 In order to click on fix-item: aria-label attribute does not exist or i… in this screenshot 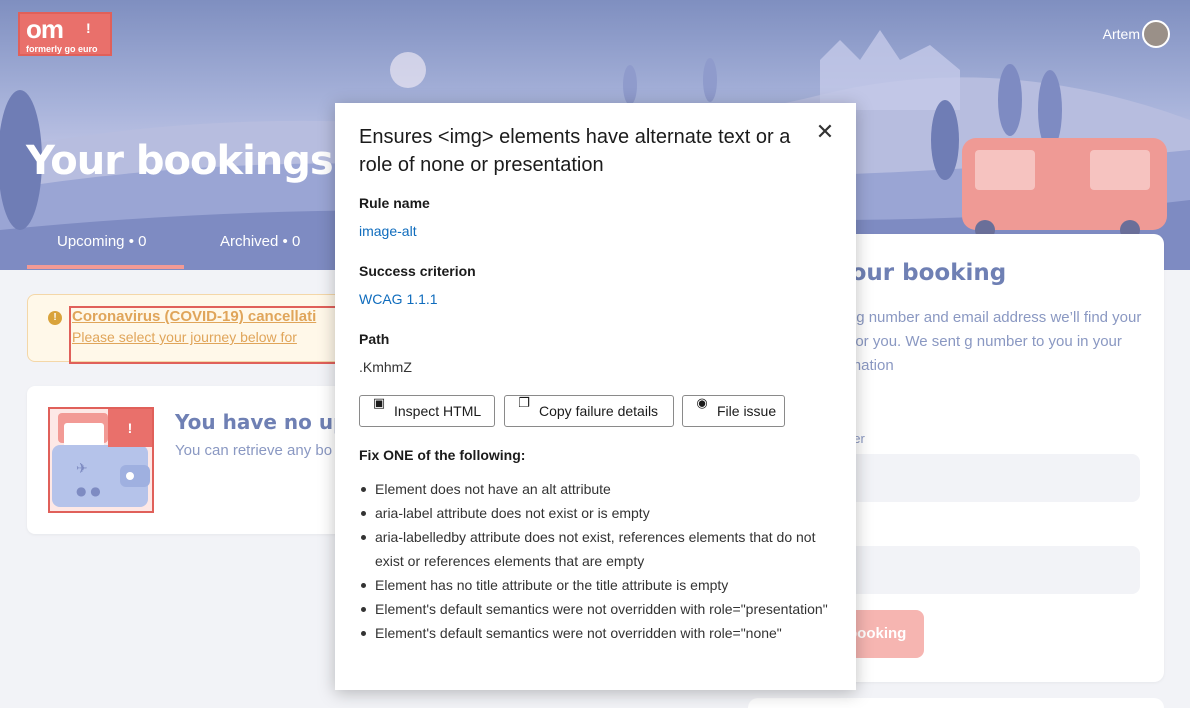, I will do `click(599, 513)`.